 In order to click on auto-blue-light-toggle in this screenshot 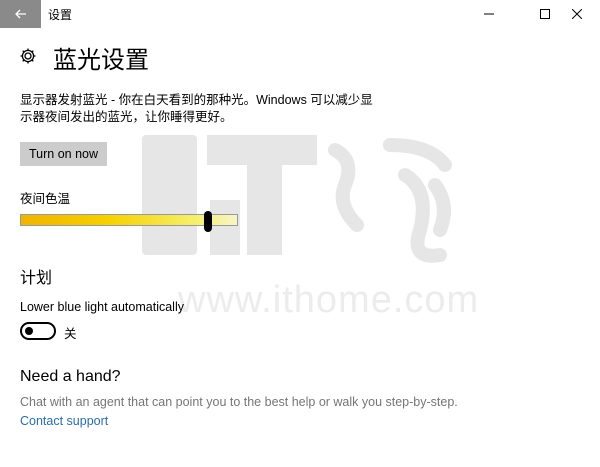, I will do `click(38, 331)`.